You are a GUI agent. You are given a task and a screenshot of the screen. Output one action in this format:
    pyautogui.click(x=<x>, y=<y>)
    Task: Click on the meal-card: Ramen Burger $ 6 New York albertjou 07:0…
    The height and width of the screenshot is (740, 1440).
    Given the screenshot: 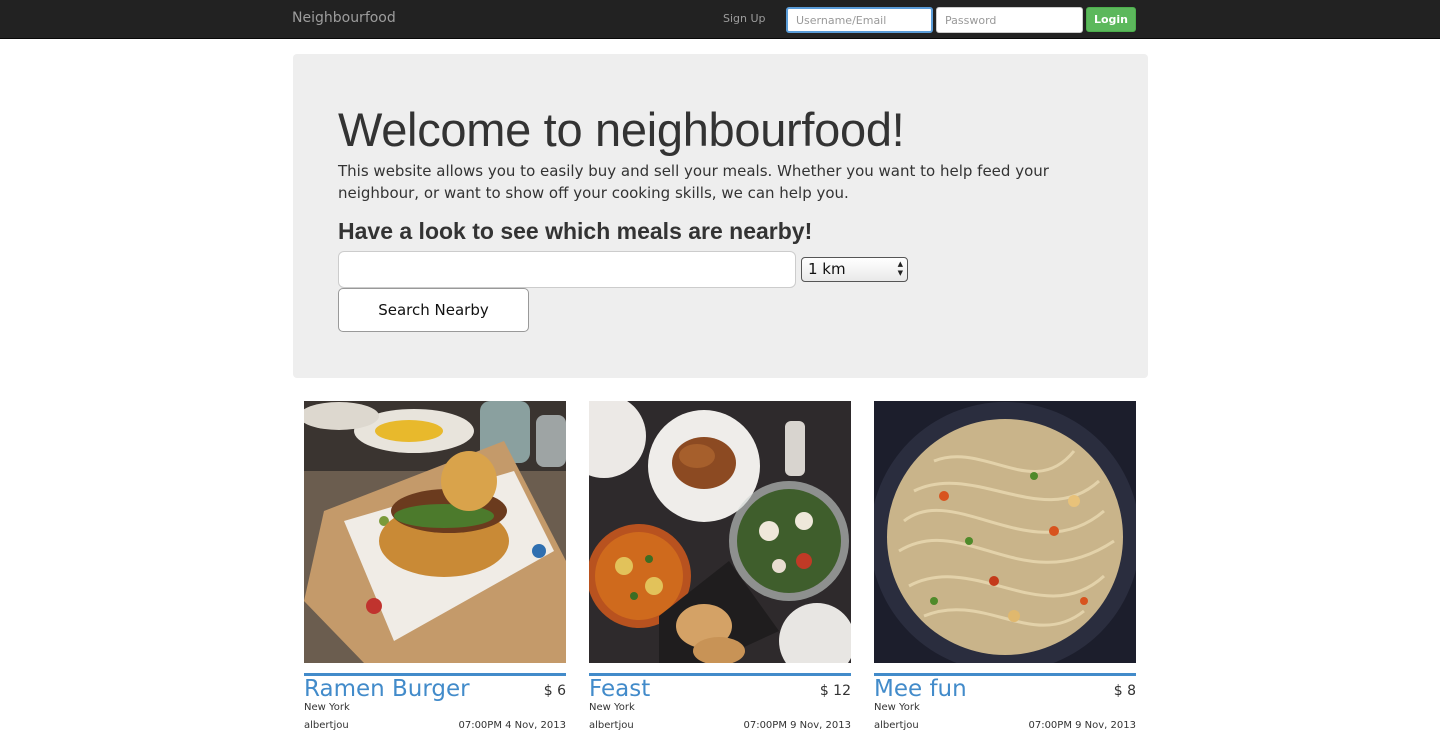 What is the action you would take?
    pyautogui.click(x=435, y=566)
    